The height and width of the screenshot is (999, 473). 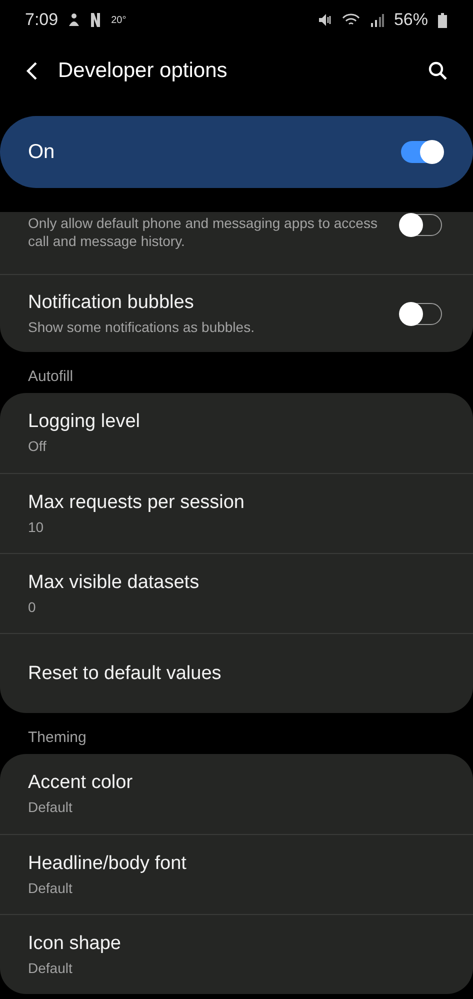 I want to click on setting-title: Icon shape, so click(x=235, y=943).